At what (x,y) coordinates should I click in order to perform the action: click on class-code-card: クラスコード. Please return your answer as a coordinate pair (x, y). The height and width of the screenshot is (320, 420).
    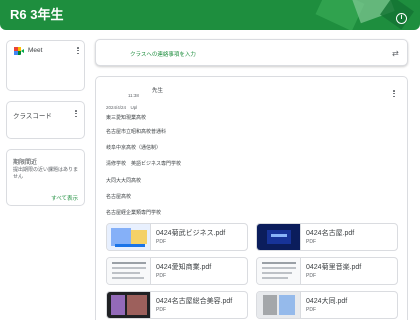
    Looking at the image, I should click on (45, 120).